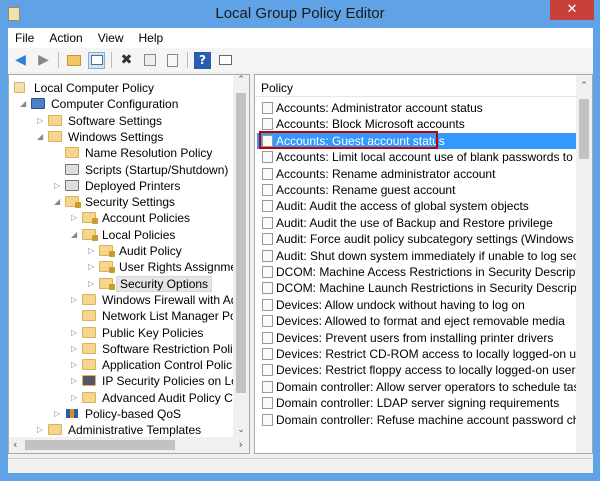  I want to click on tree-item: ▷ User Rights Assignment, so click(128, 267).